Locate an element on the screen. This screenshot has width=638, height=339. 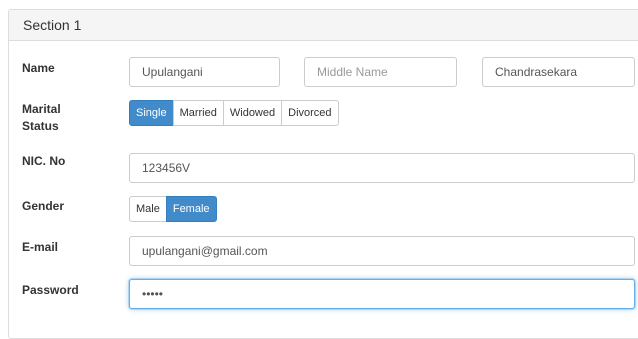
marital-widowed-button: Widowed is located at coordinates (252, 113).